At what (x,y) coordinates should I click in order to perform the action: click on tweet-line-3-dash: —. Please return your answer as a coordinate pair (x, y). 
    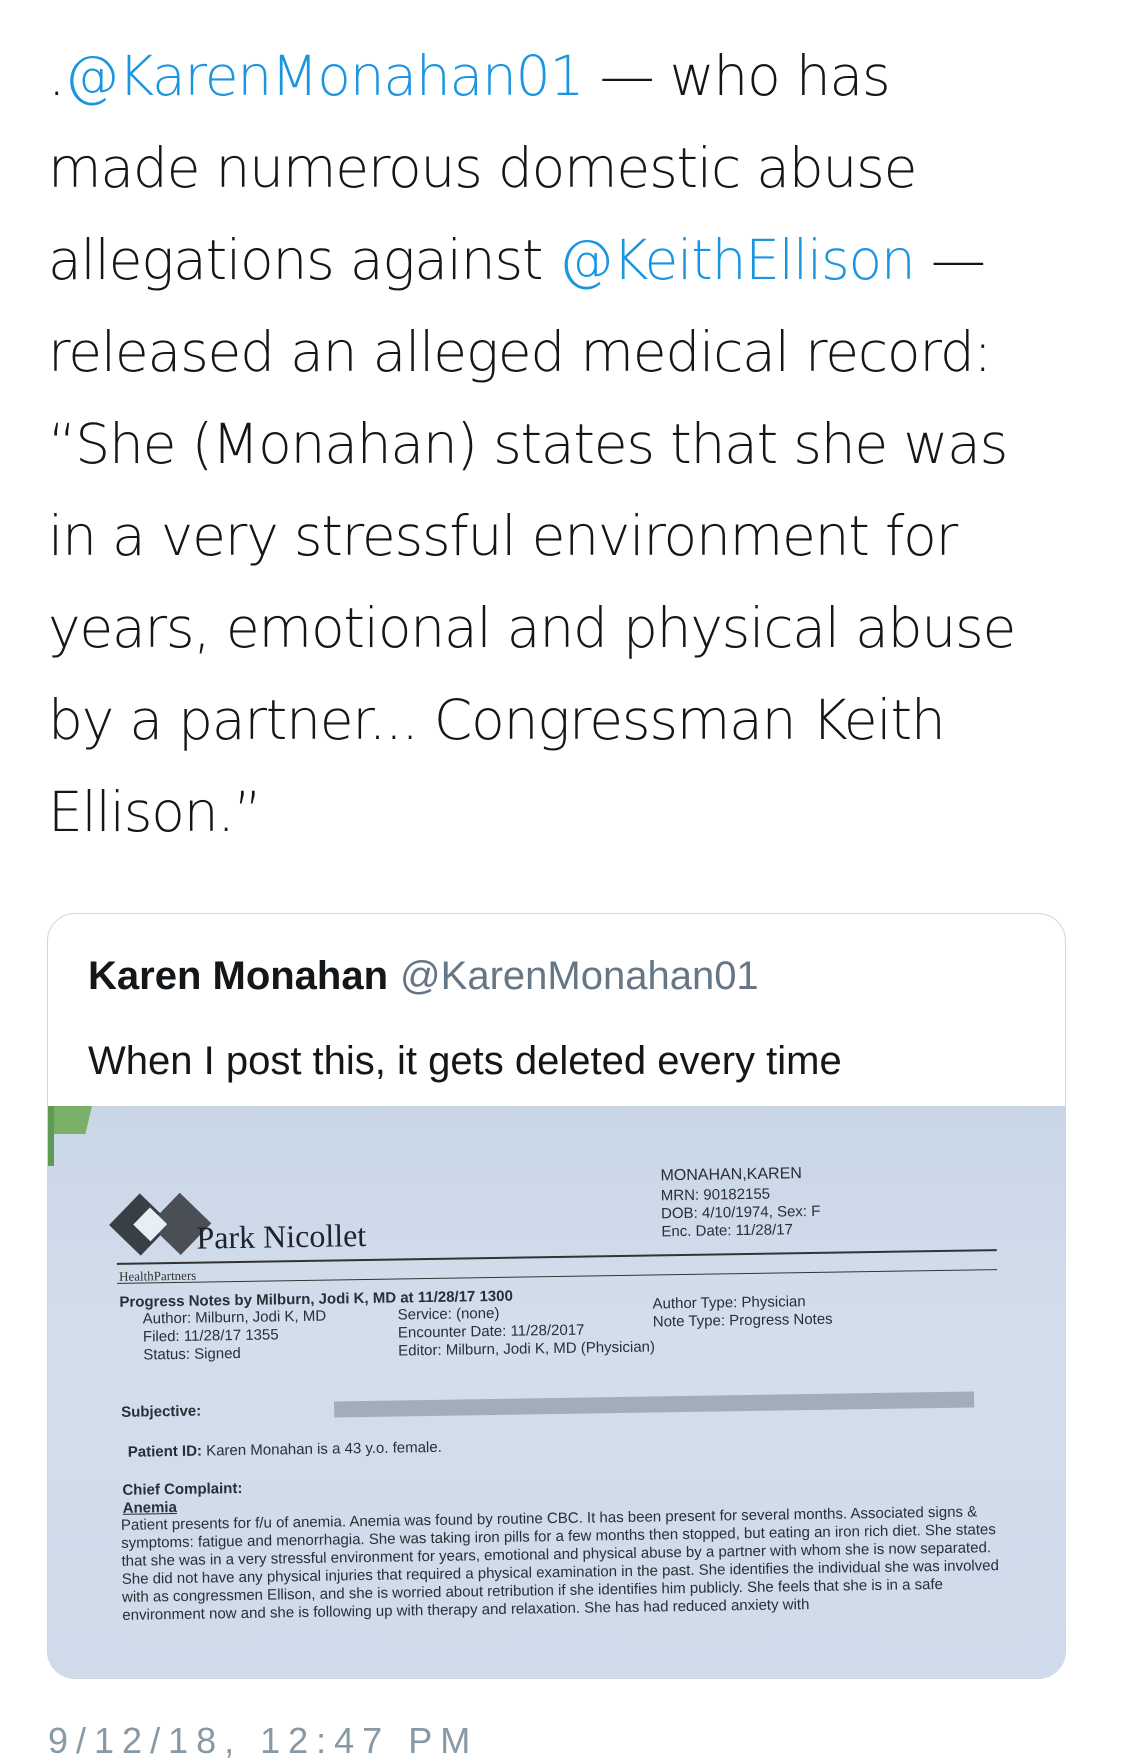
    Looking at the image, I should click on (950, 260).